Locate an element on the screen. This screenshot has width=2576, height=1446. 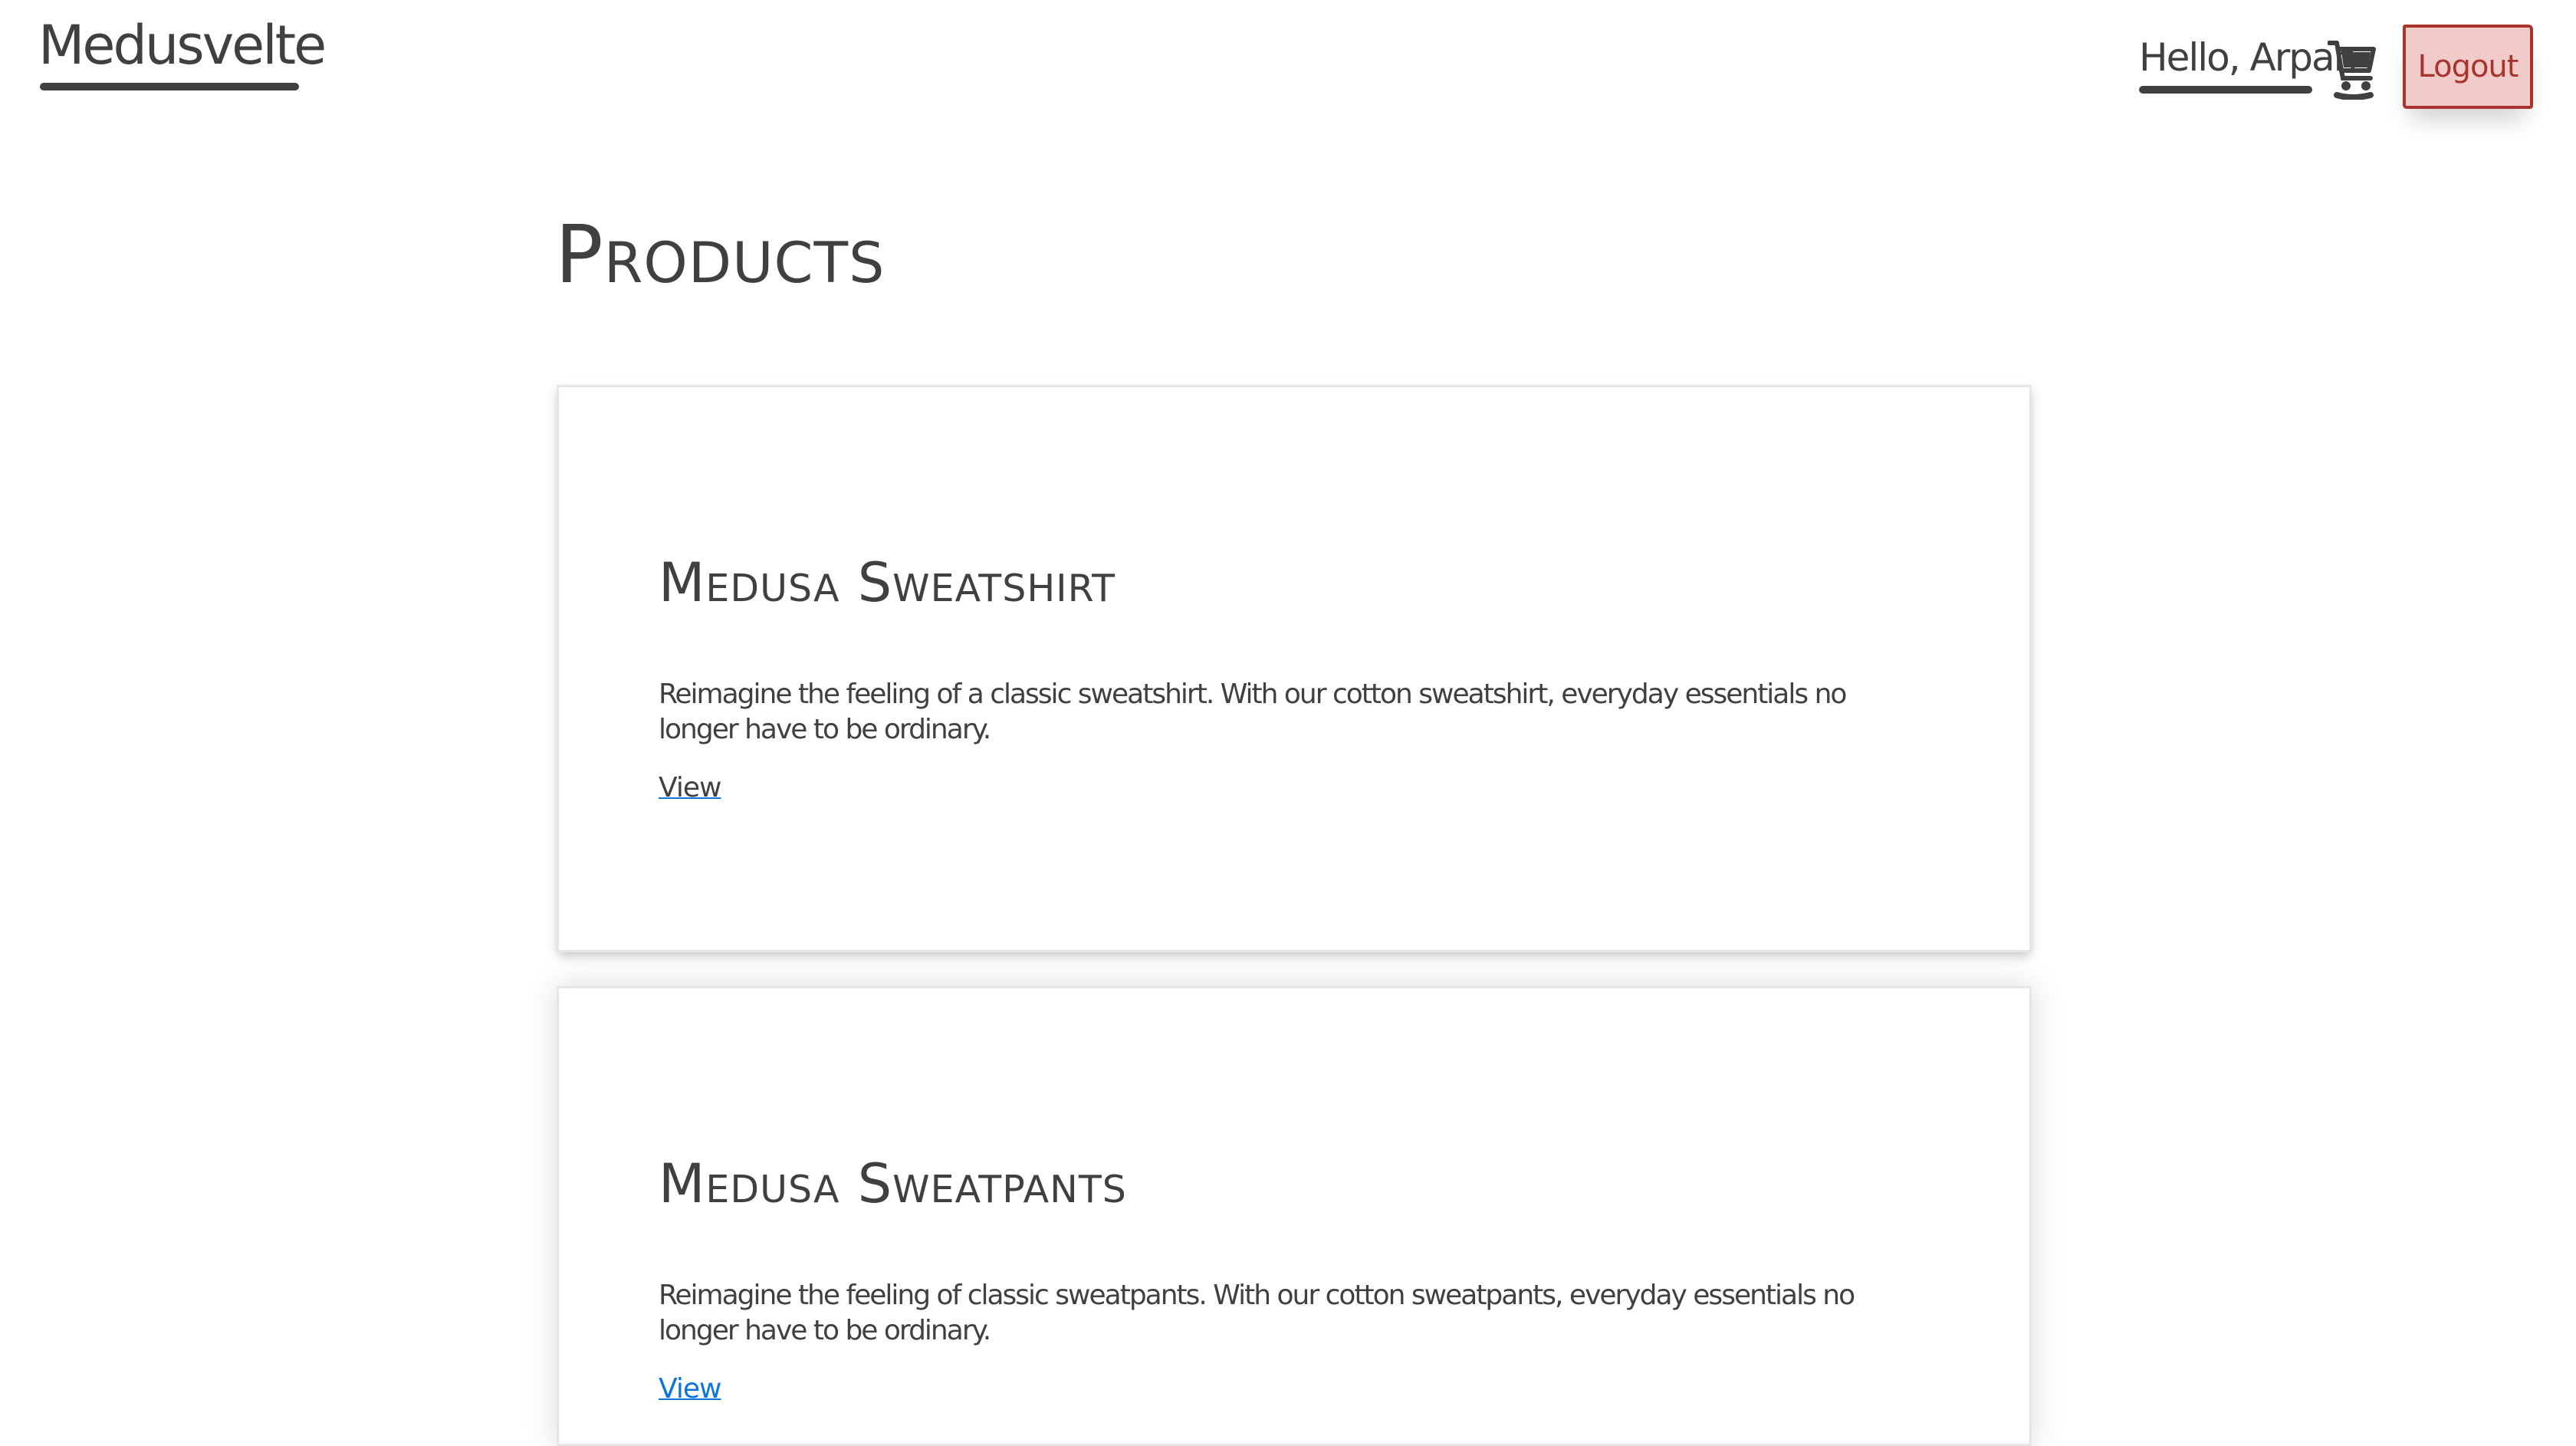
product-title: Medusa Sweatpants is located at coordinates (893, 1183).